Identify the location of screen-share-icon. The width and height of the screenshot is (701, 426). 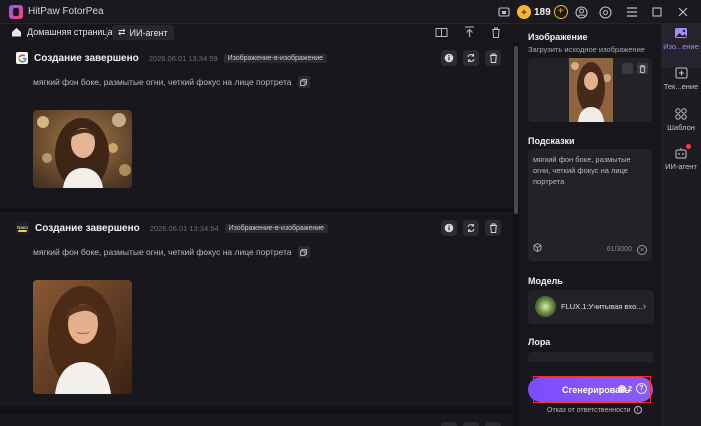
(504, 12).